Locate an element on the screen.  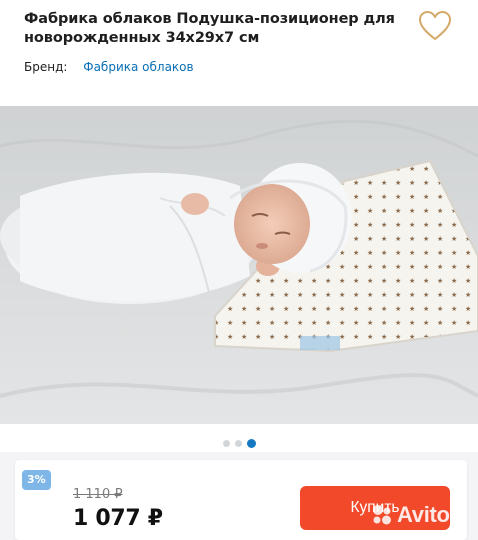
discount-badge: 3% is located at coordinates (36, 480).